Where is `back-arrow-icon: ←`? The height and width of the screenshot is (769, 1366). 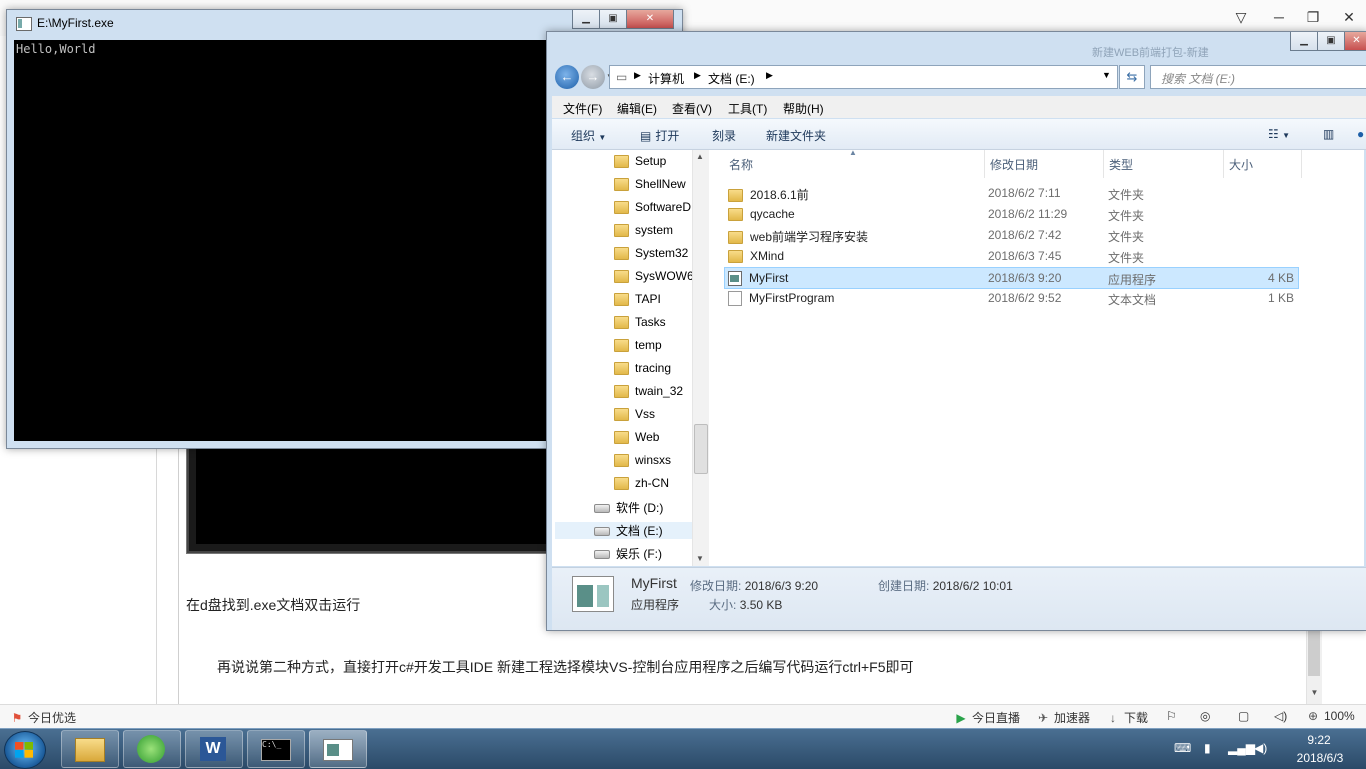
back-arrow-icon: ← is located at coordinates (567, 77).